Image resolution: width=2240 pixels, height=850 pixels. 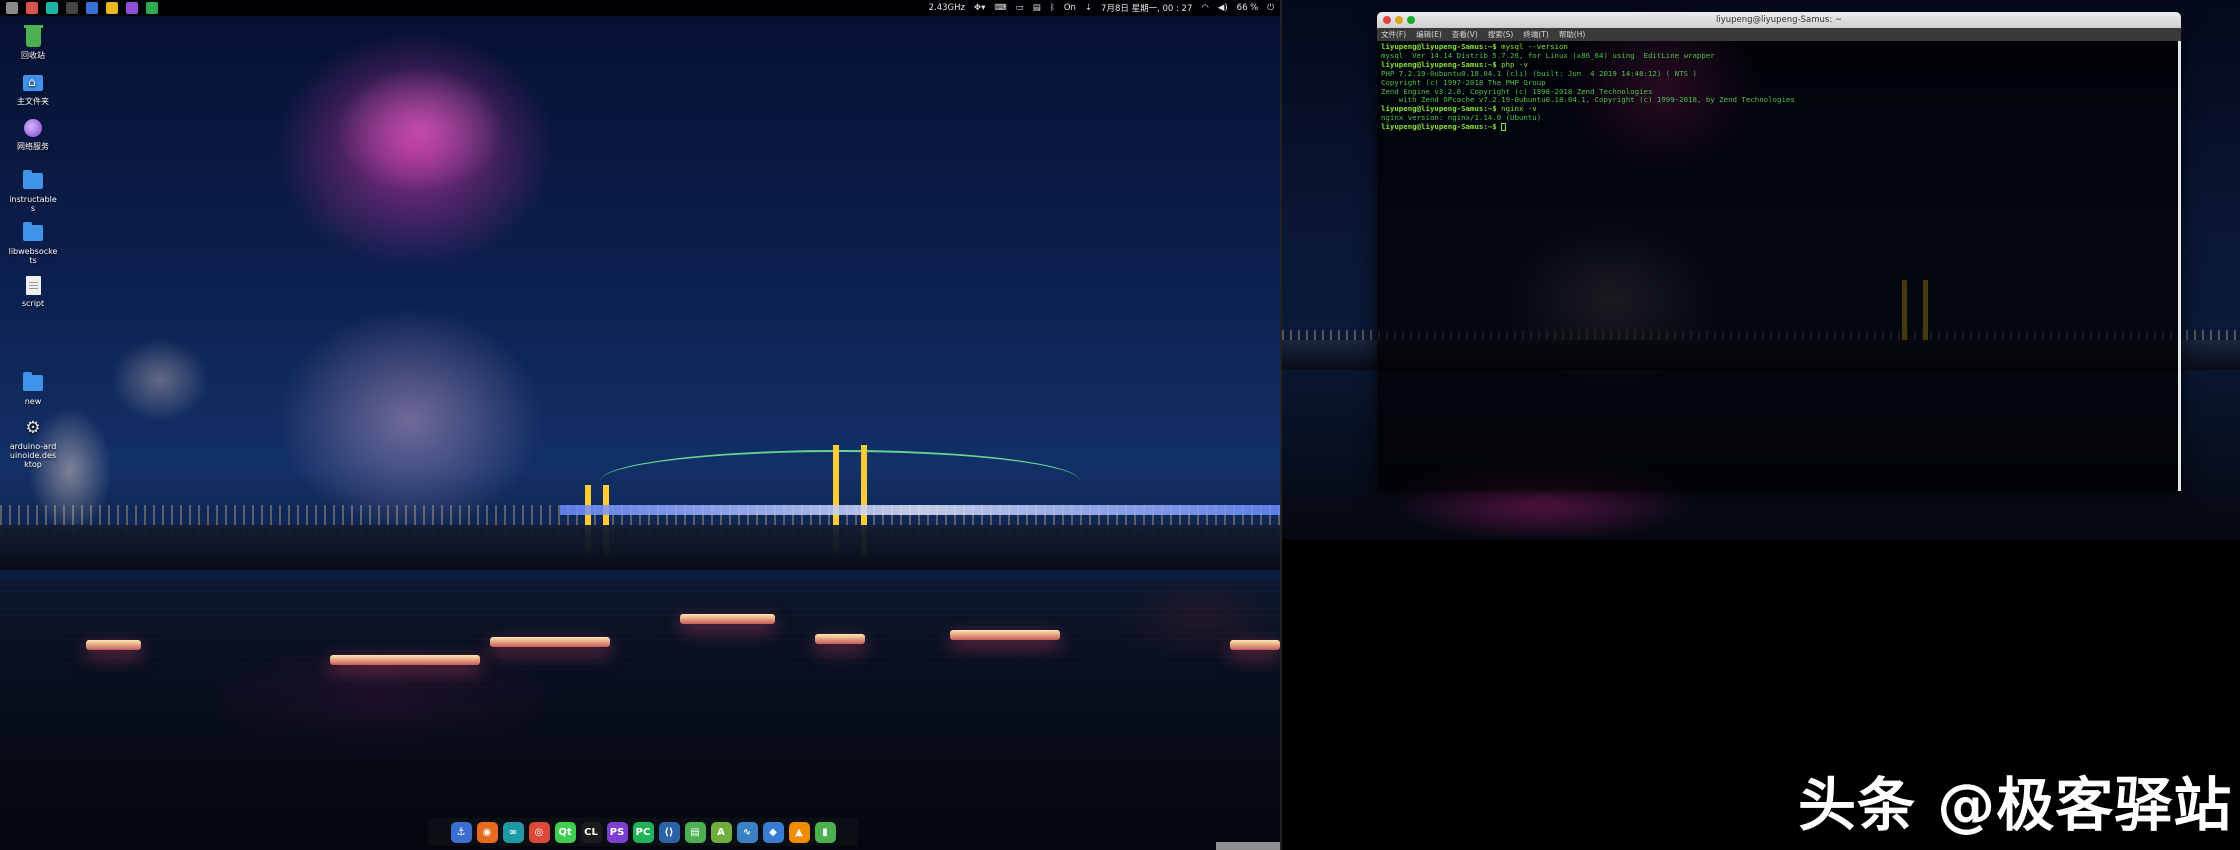 I want to click on phpstorm-icon: PS, so click(x=617, y=832).